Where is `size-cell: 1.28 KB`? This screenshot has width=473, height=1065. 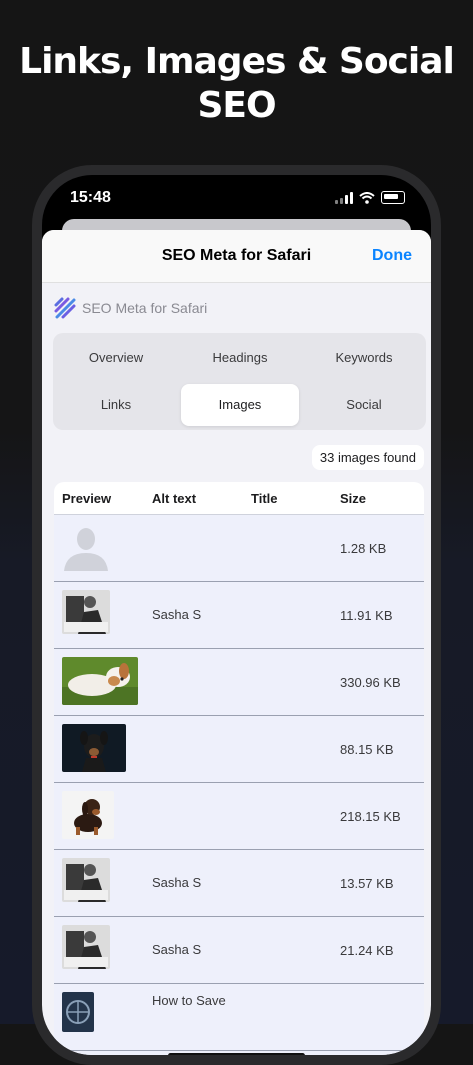
size-cell: 1.28 KB is located at coordinates (363, 548).